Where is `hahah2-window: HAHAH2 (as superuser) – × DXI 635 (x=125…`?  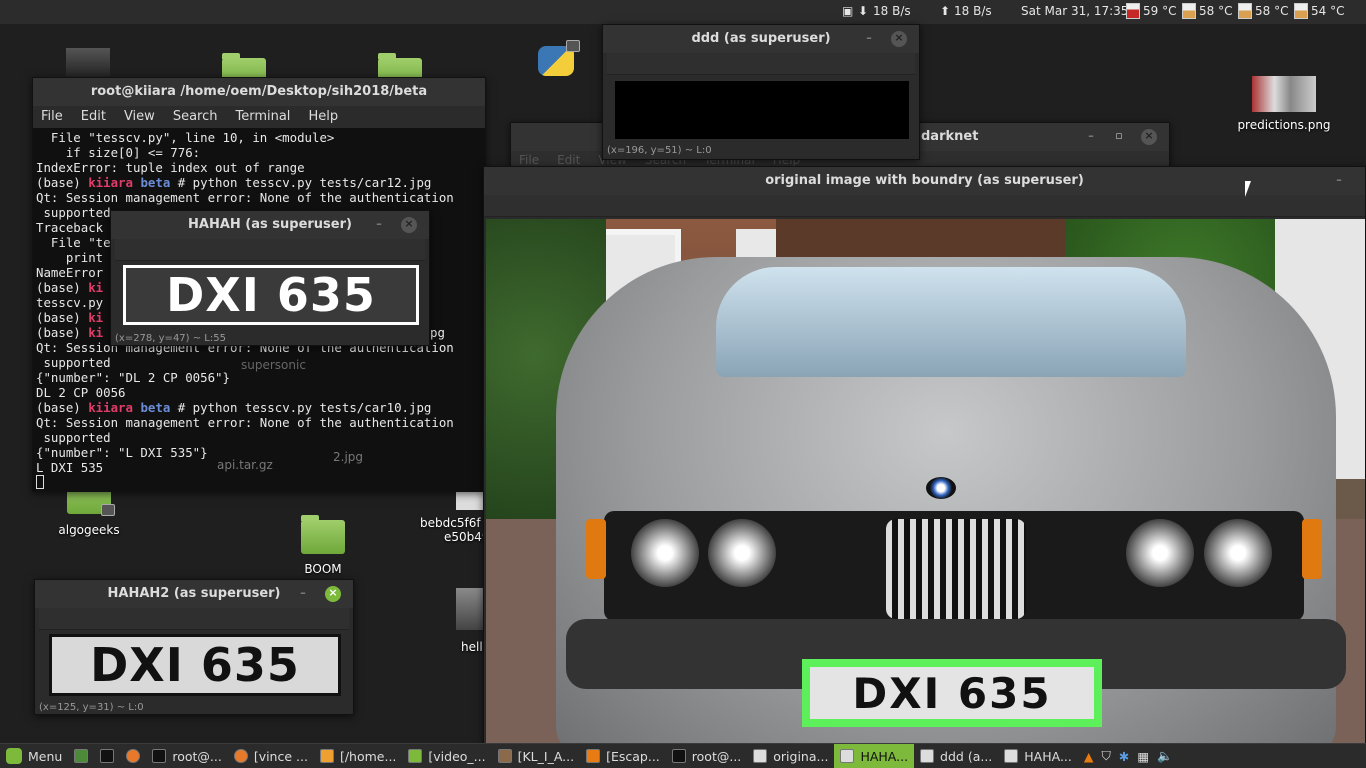 hahah2-window: HAHAH2 (as superuser) – × DXI 635 (x=125… is located at coordinates (194, 647).